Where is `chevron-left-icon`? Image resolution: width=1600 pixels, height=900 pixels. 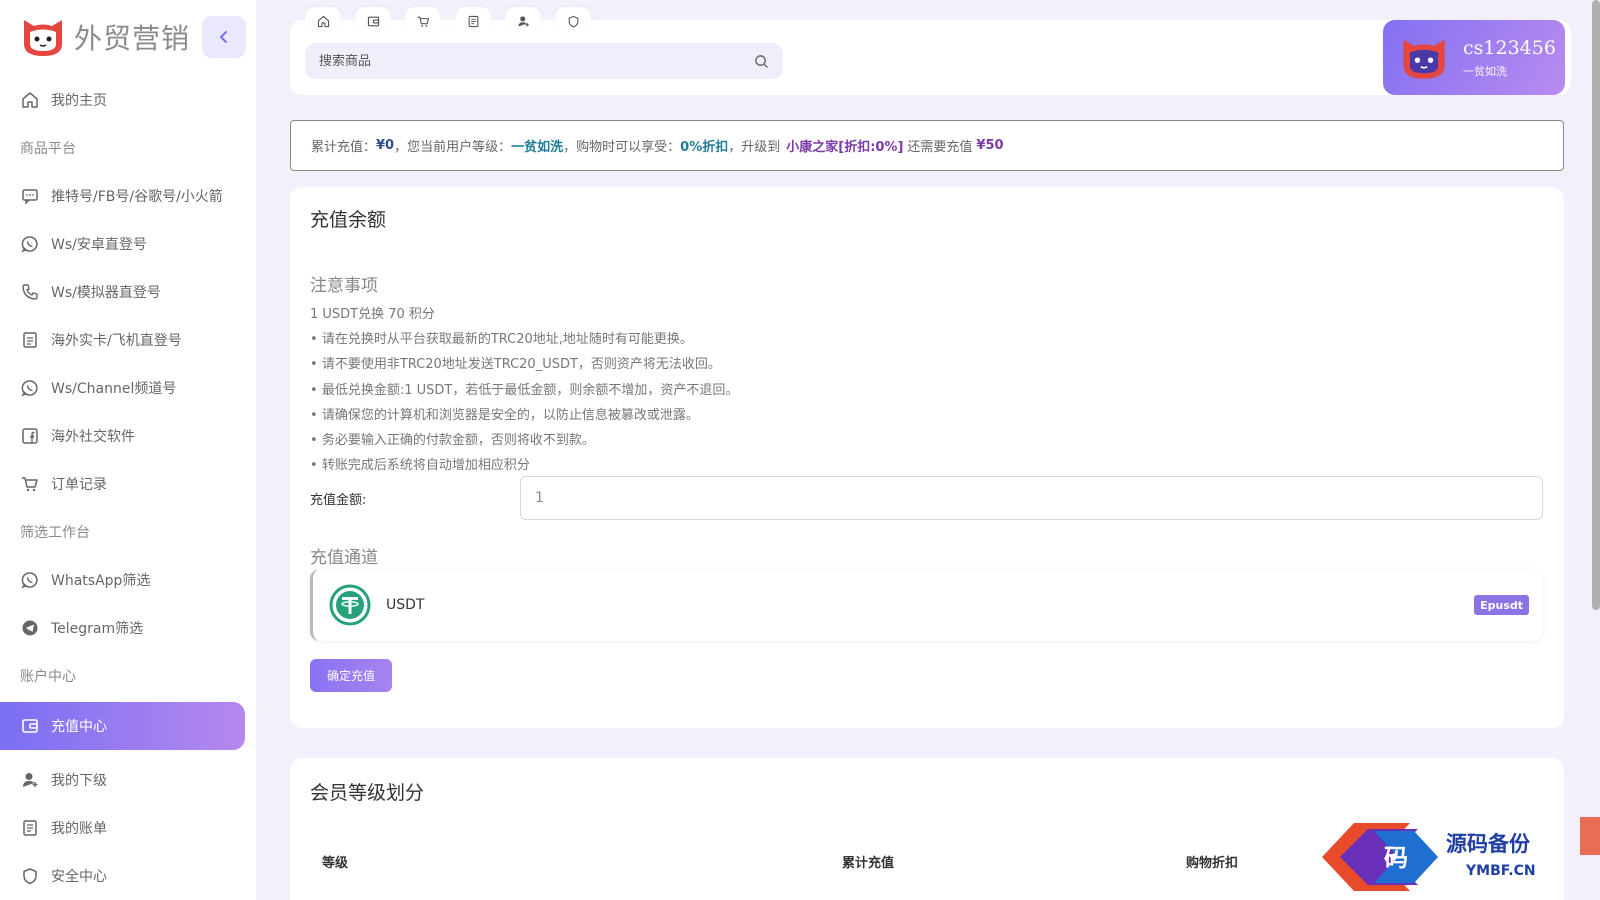 chevron-left-icon is located at coordinates (223, 37).